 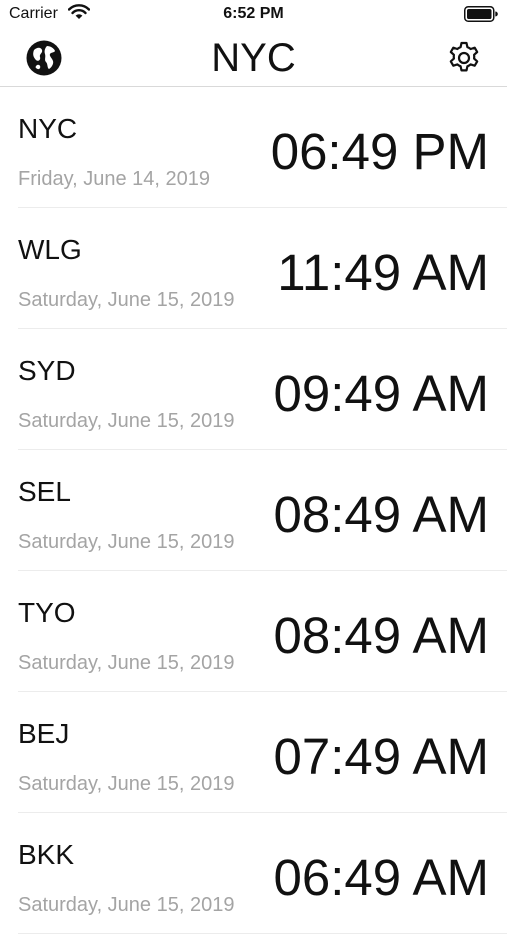 I want to click on city-code: WLG, so click(x=50, y=249).